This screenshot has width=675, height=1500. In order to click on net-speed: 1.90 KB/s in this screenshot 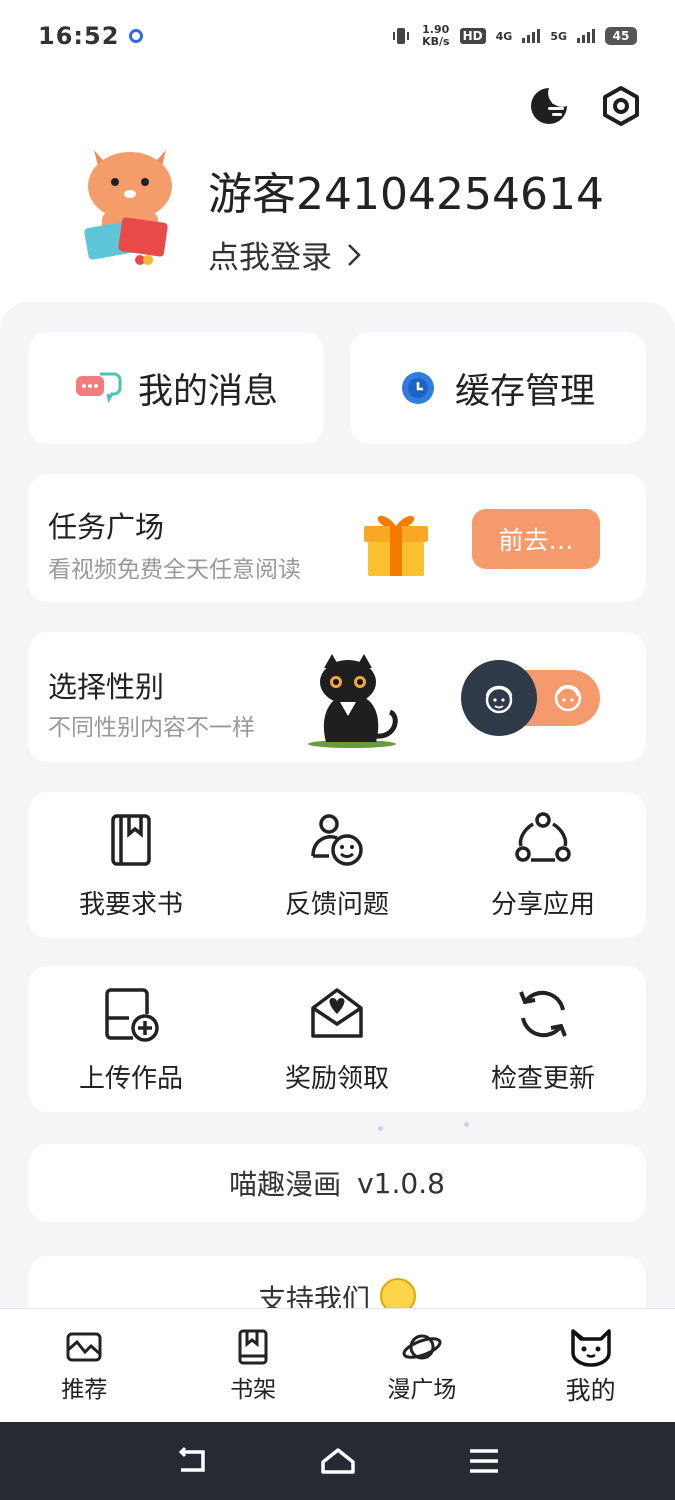, I will do `click(435, 36)`.